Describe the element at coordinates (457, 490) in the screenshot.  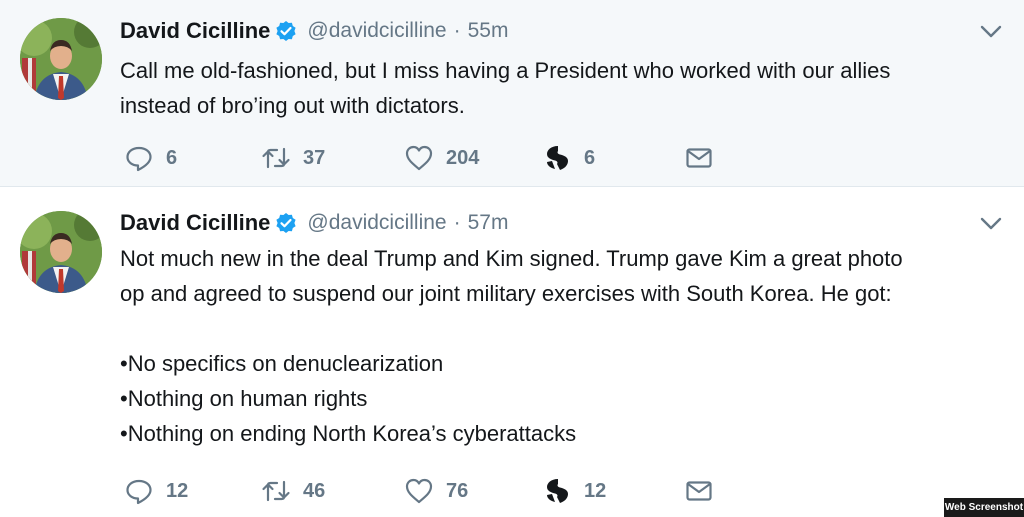
I see `like-count: 76` at that location.